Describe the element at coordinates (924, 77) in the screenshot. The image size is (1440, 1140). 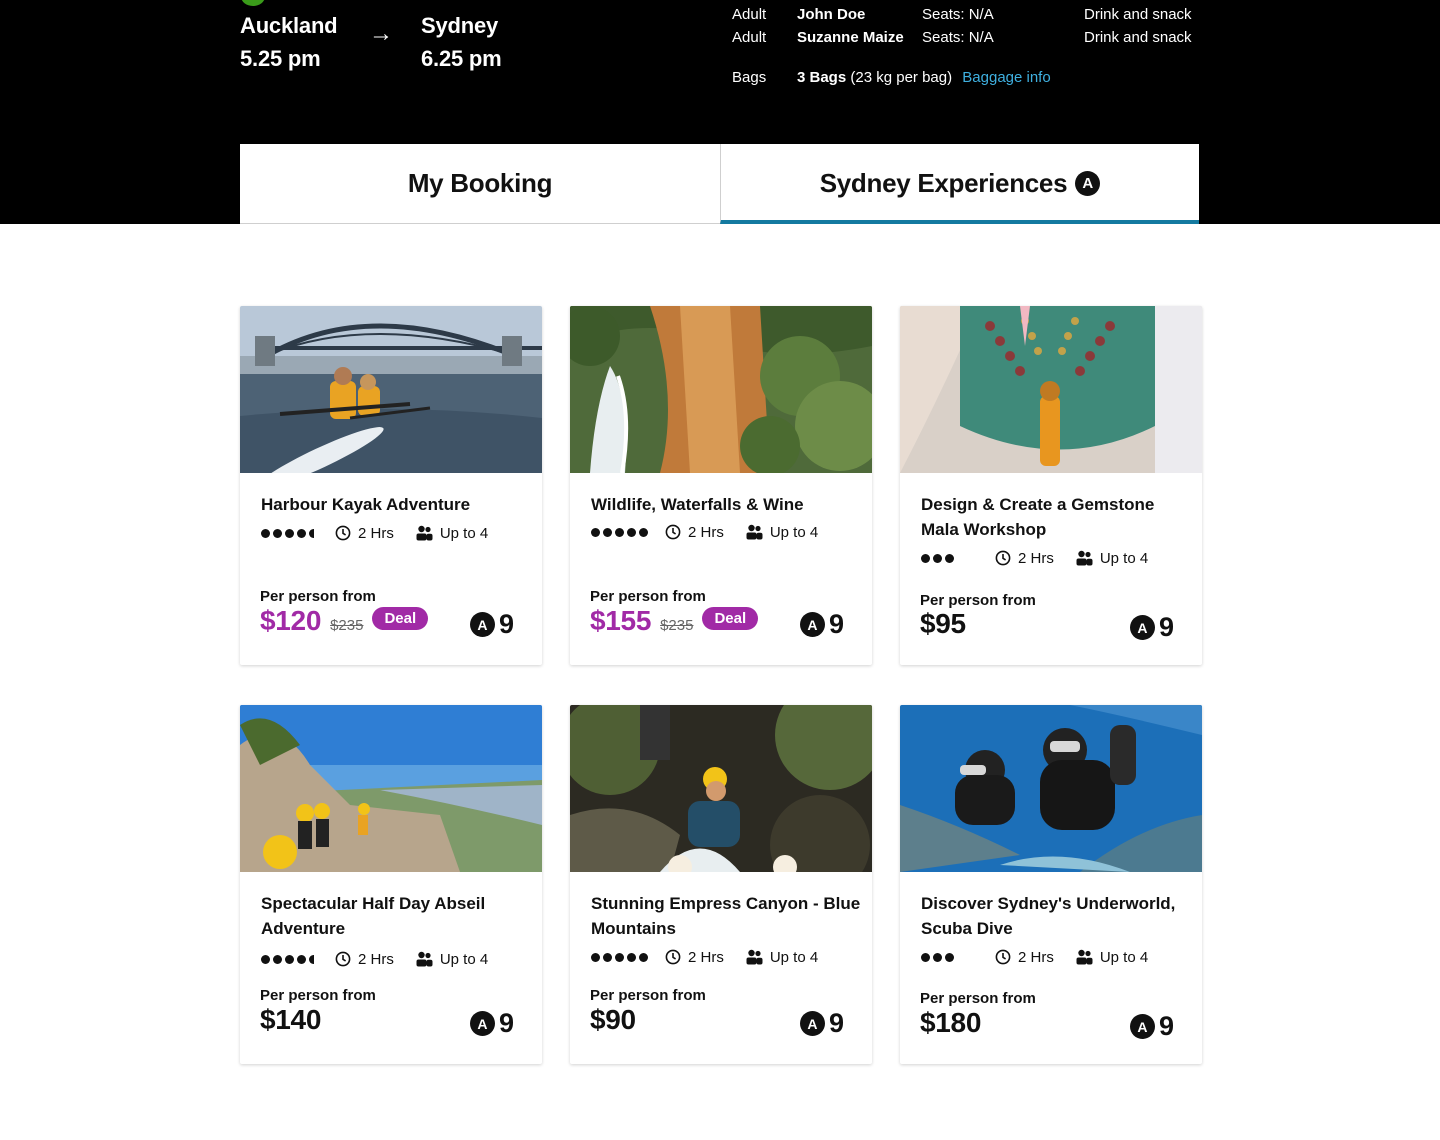
I see `bags-summary: 3 Bags (23 kg per bag) Baggage info` at that location.